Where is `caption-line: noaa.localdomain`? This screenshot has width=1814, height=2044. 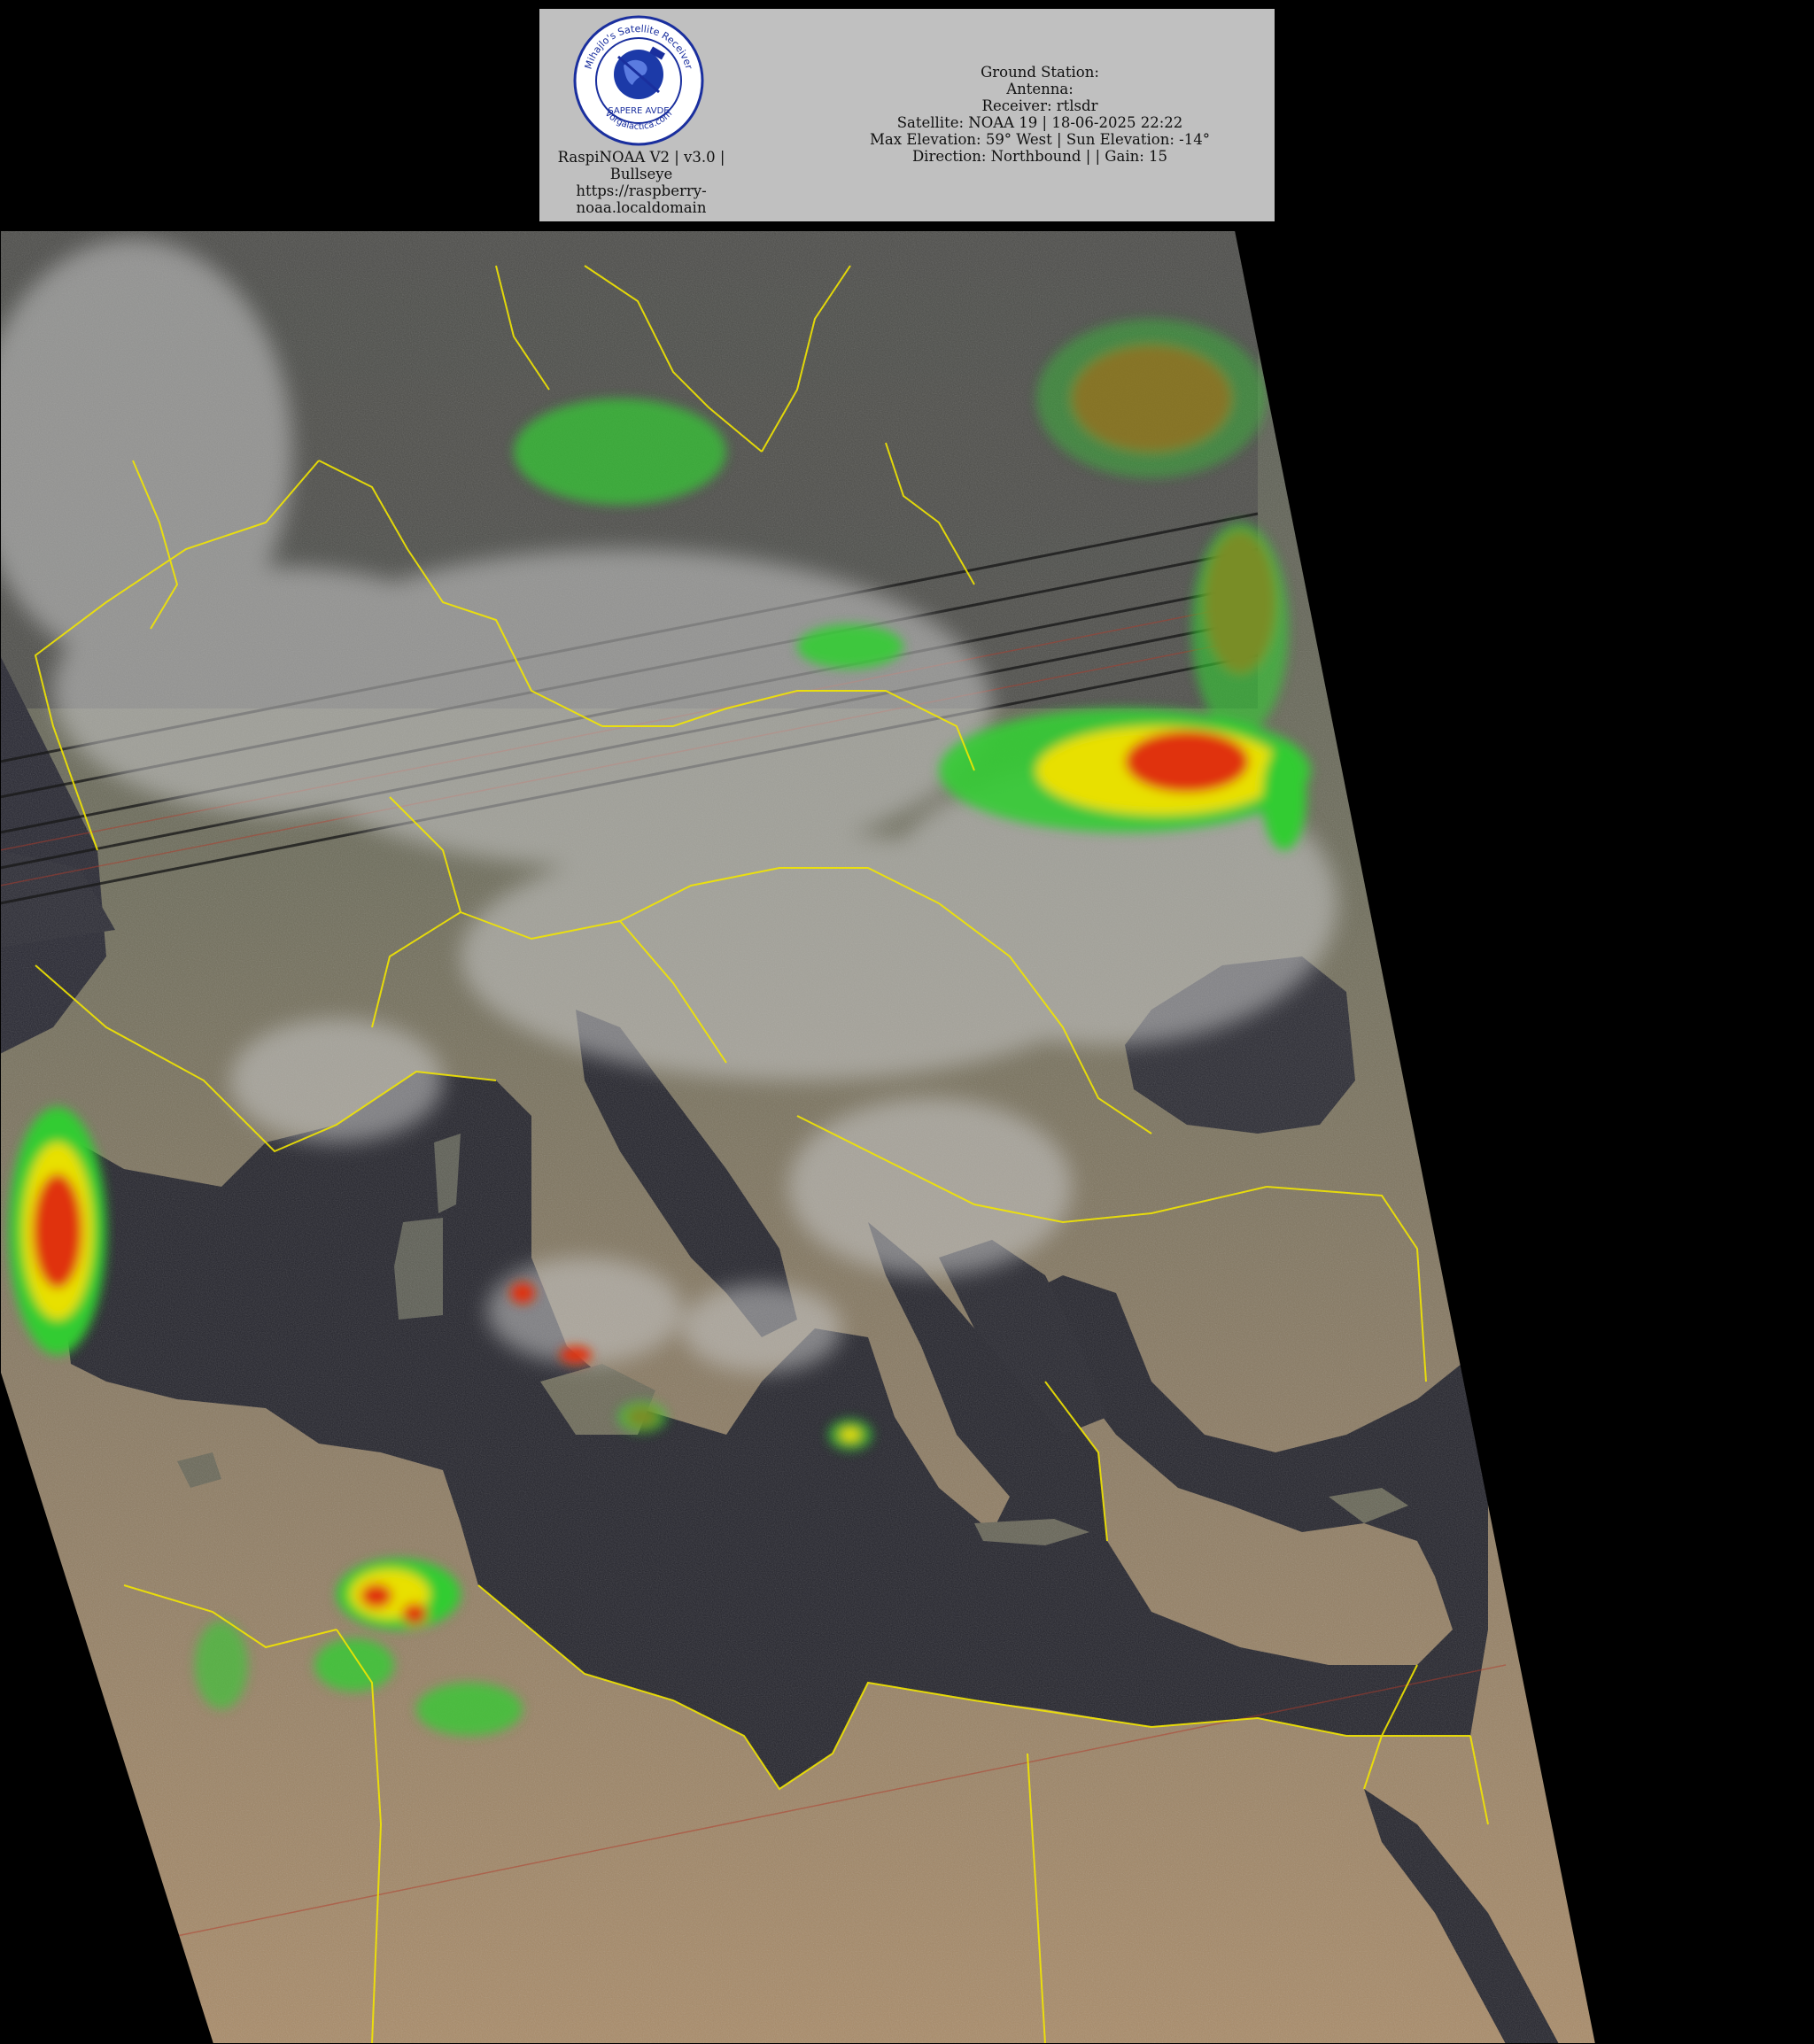 caption-line: noaa.localdomain is located at coordinates (641, 208).